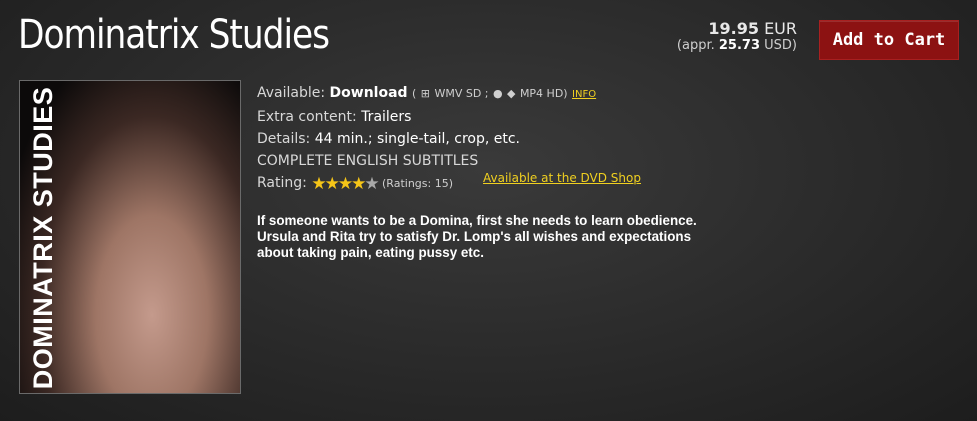 The width and height of the screenshot is (977, 421). I want to click on price-approx-prefix: (appr., so click(695, 45).